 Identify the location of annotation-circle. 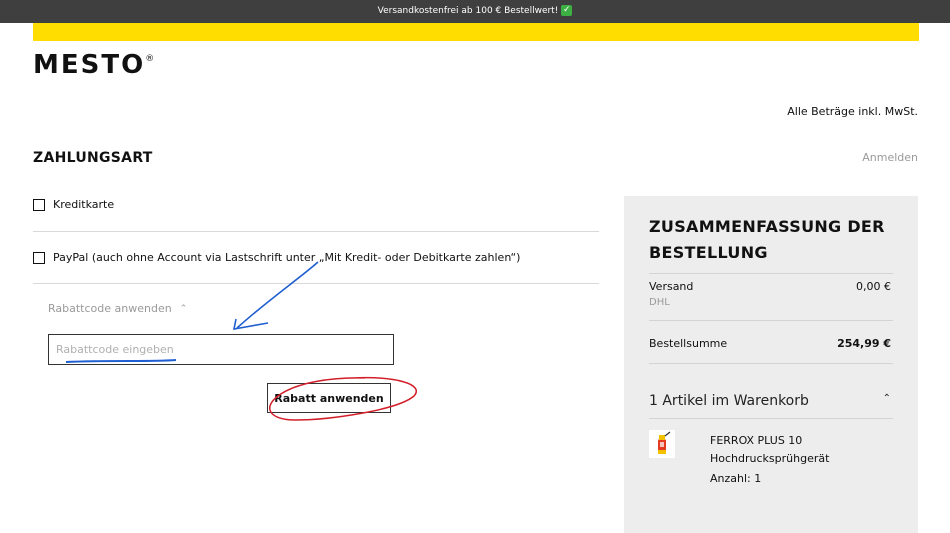
(343, 398).